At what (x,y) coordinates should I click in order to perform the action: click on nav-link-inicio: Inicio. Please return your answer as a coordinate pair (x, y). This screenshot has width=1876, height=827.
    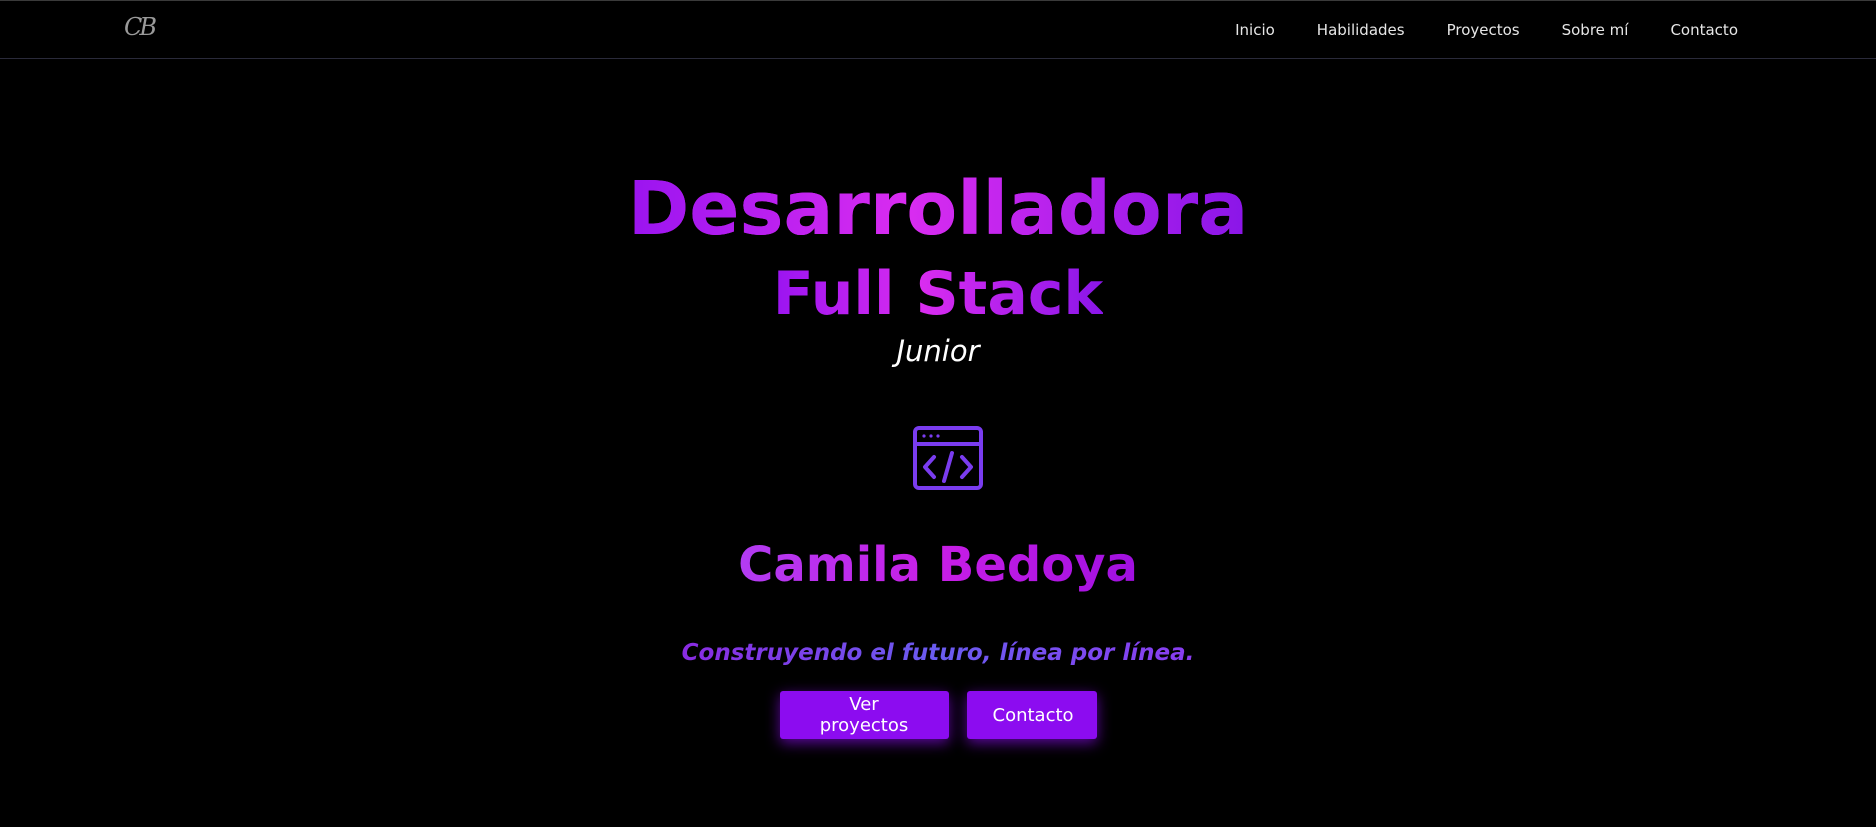
    Looking at the image, I should click on (1255, 30).